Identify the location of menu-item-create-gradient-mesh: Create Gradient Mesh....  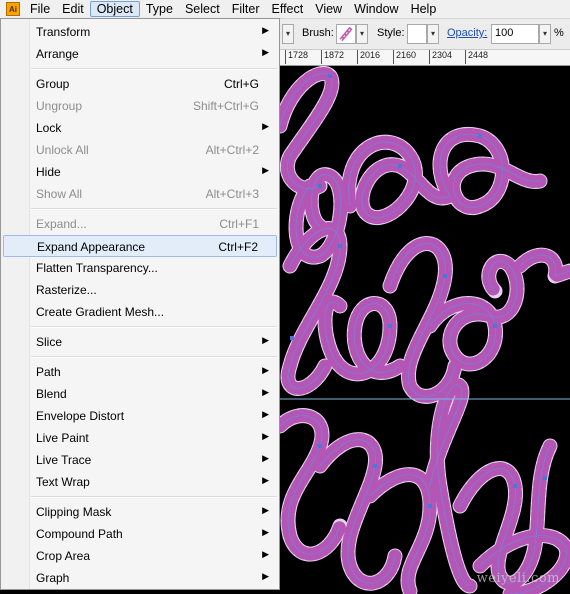
(140, 312).